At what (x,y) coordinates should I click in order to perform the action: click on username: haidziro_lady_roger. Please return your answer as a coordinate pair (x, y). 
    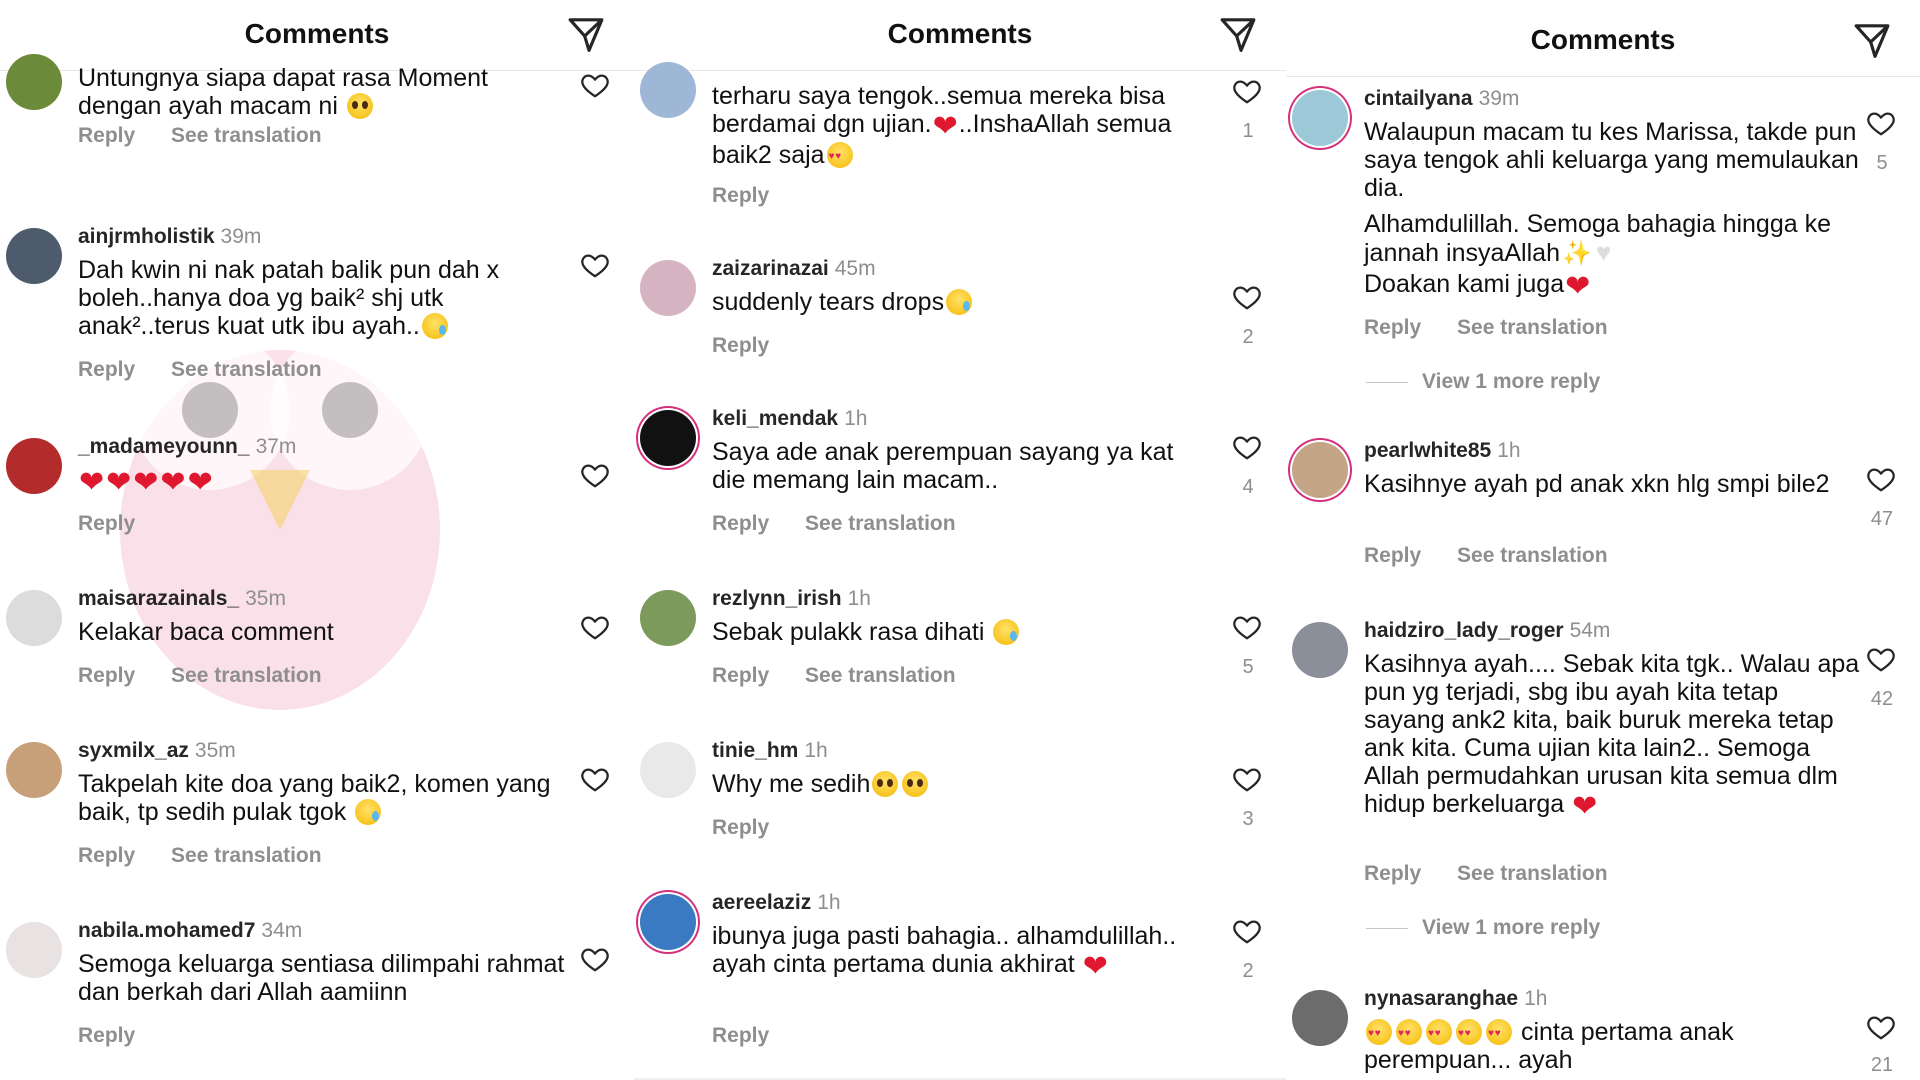
    Looking at the image, I should click on (1464, 630).